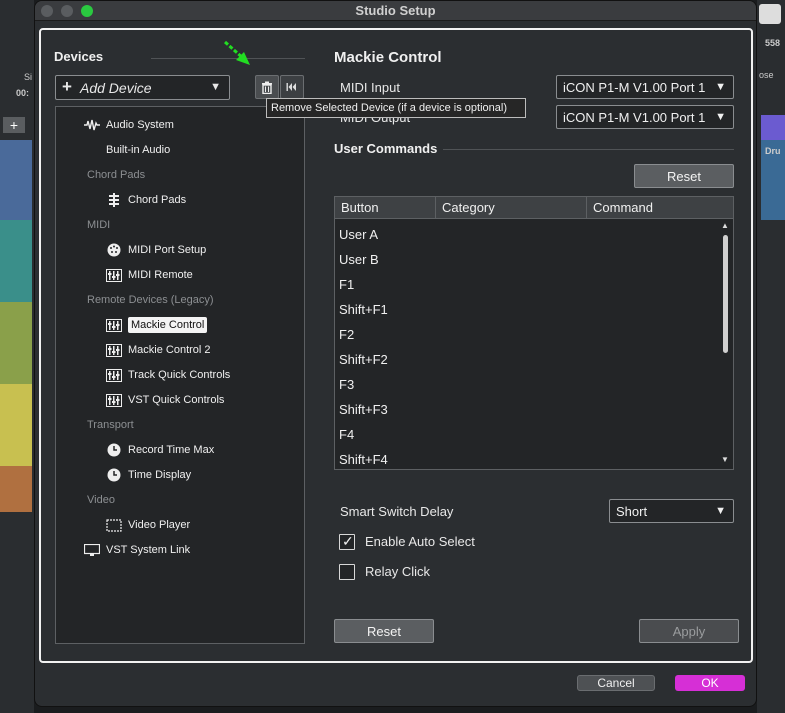 This screenshot has height=713, width=785. Describe the element at coordinates (420, 541) in the screenshot. I see `enable-auto-select-label: Enable Auto Select` at that location.